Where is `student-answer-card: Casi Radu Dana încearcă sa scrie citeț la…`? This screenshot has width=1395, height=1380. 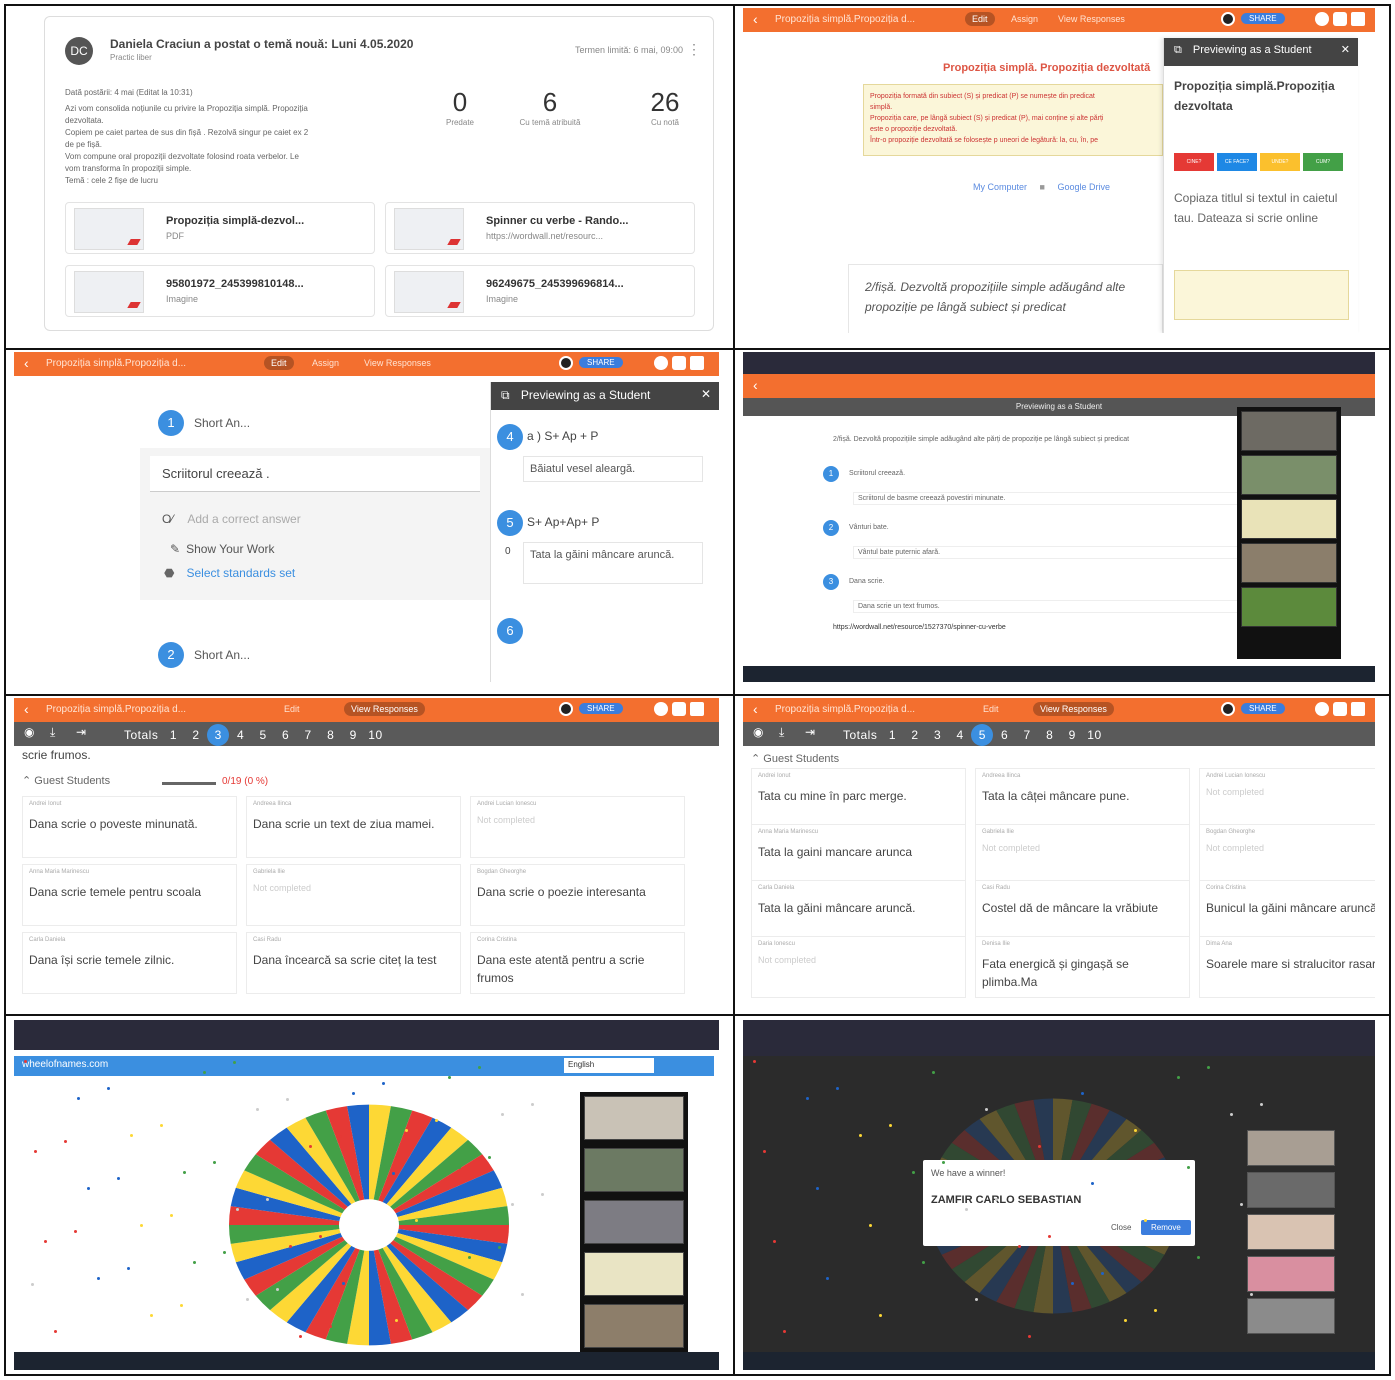 student-answer-card: Casi Radu Dana încearcă sa scrie citeț la… is located at coordinates (353, 963).